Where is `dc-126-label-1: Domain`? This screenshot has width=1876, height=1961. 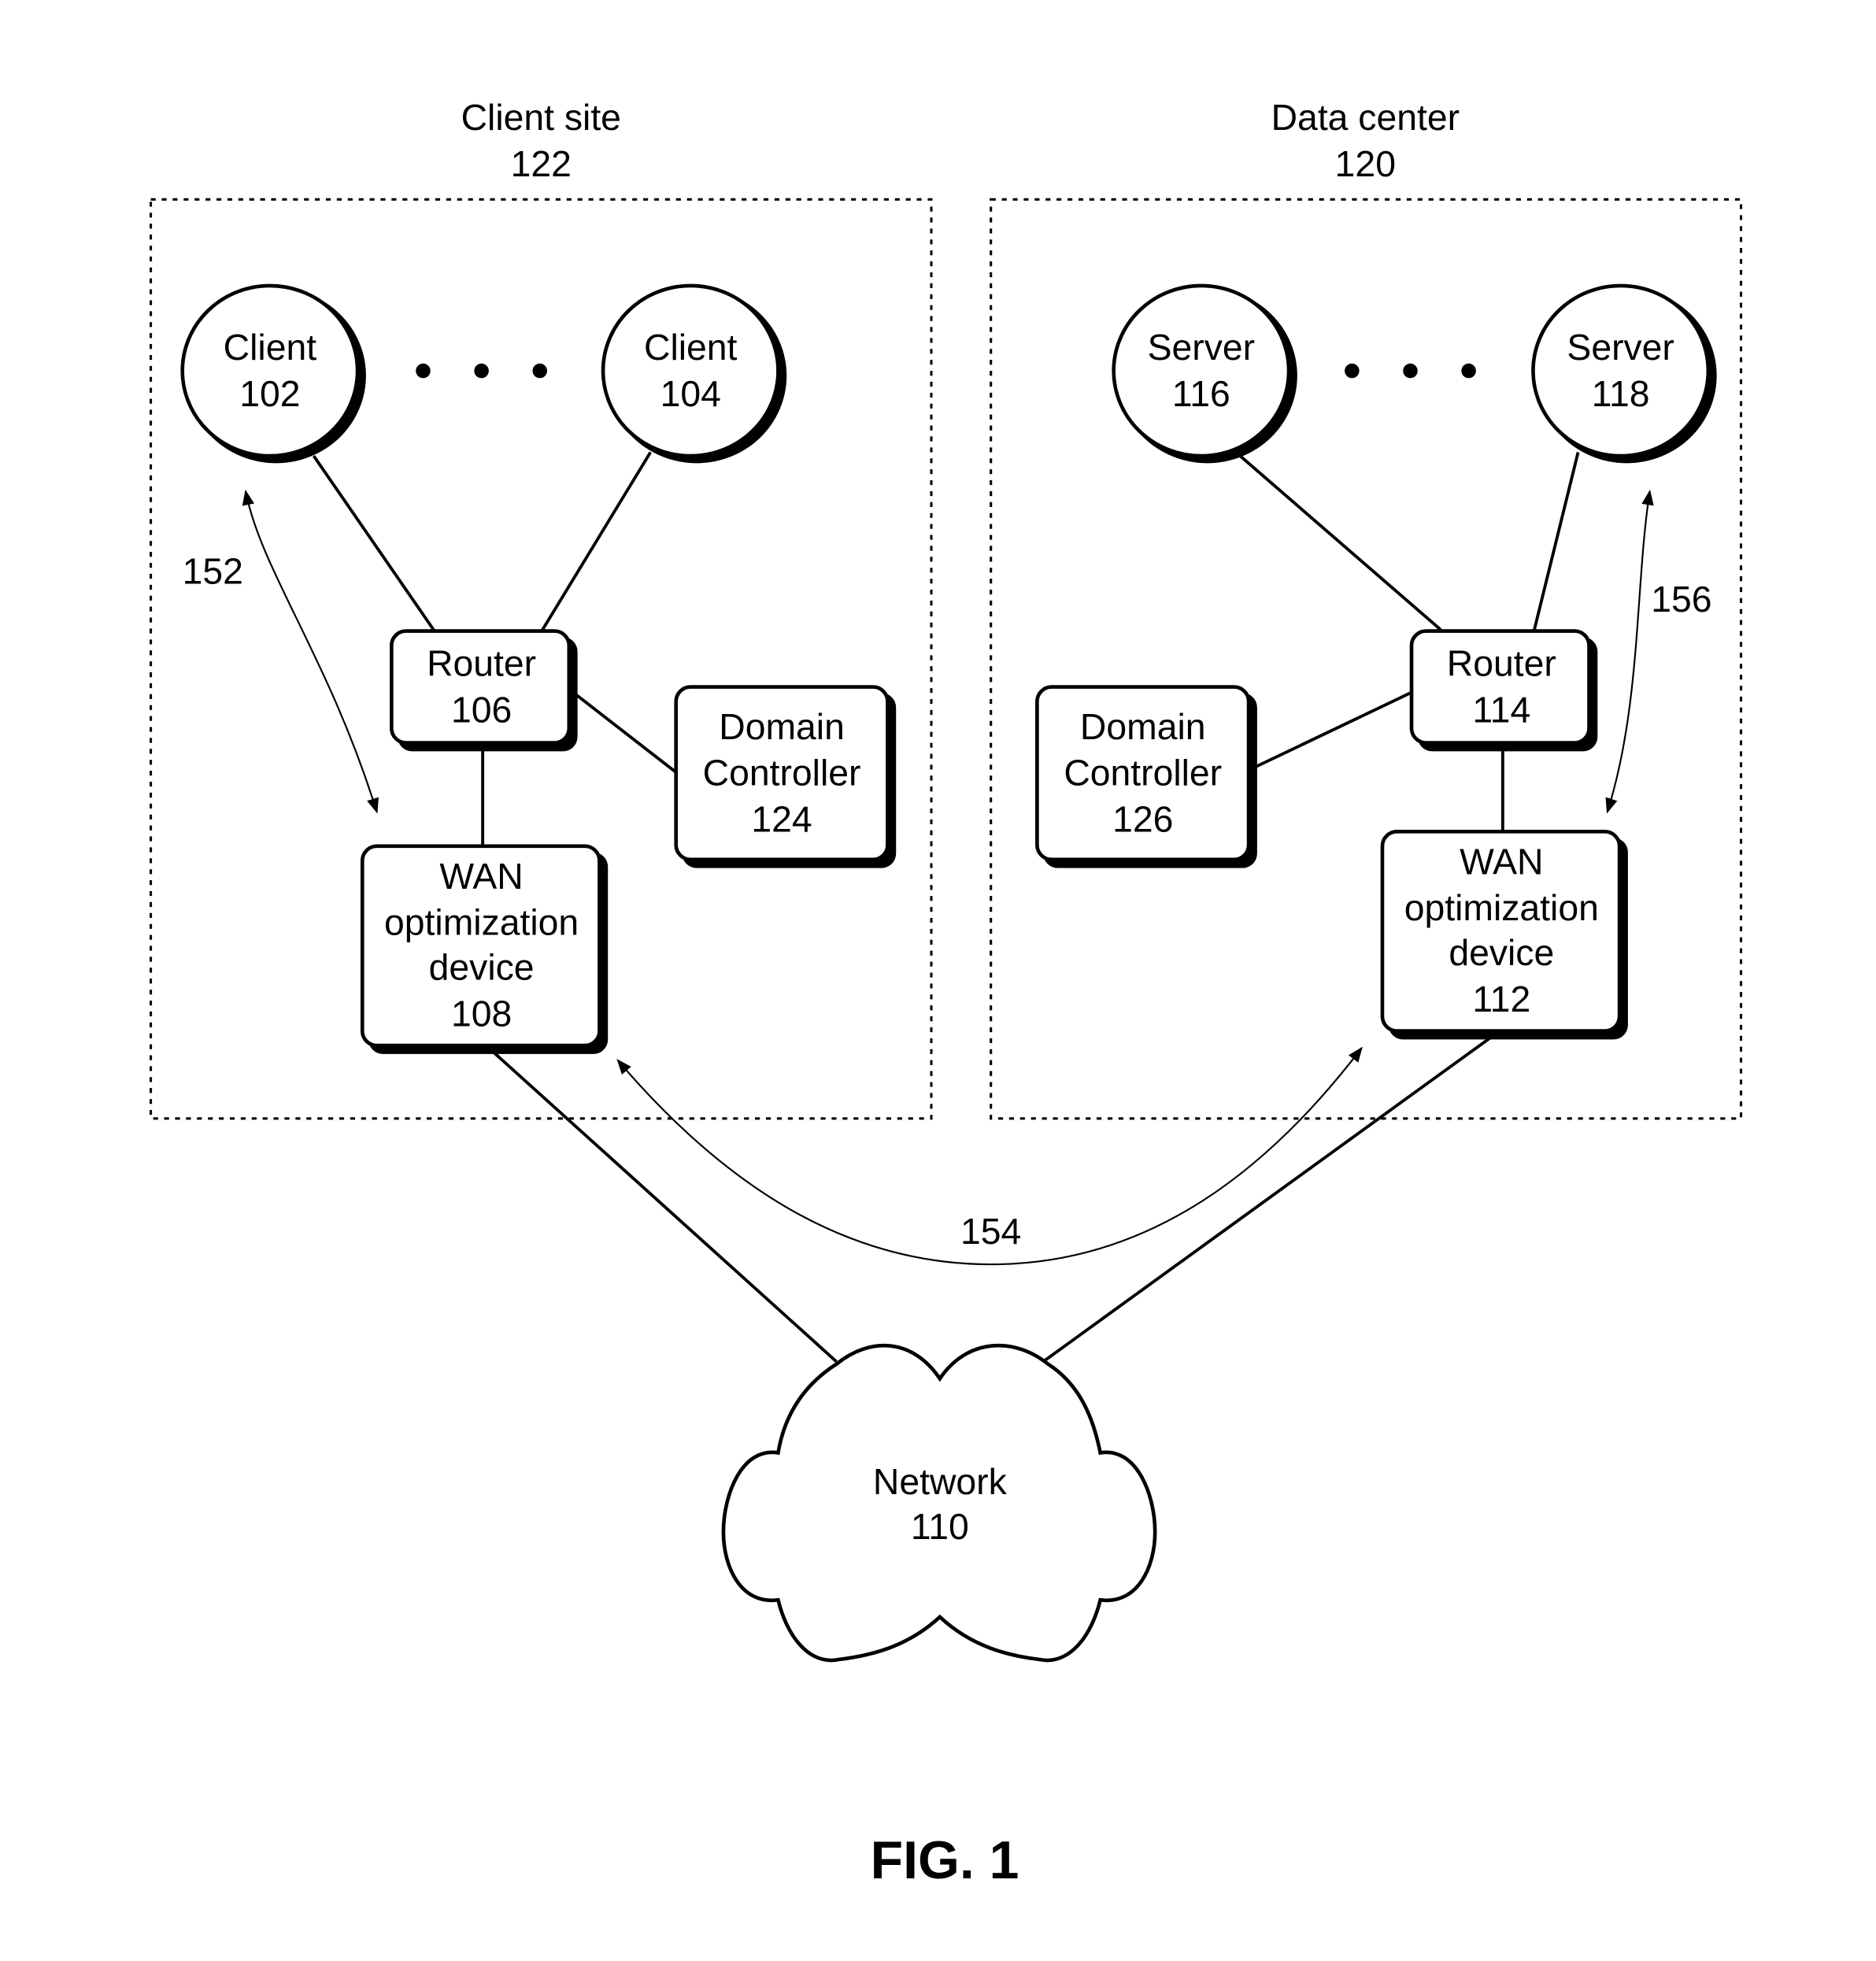
dc-126-label-1: Domain is located at coordinates (1143, 726).